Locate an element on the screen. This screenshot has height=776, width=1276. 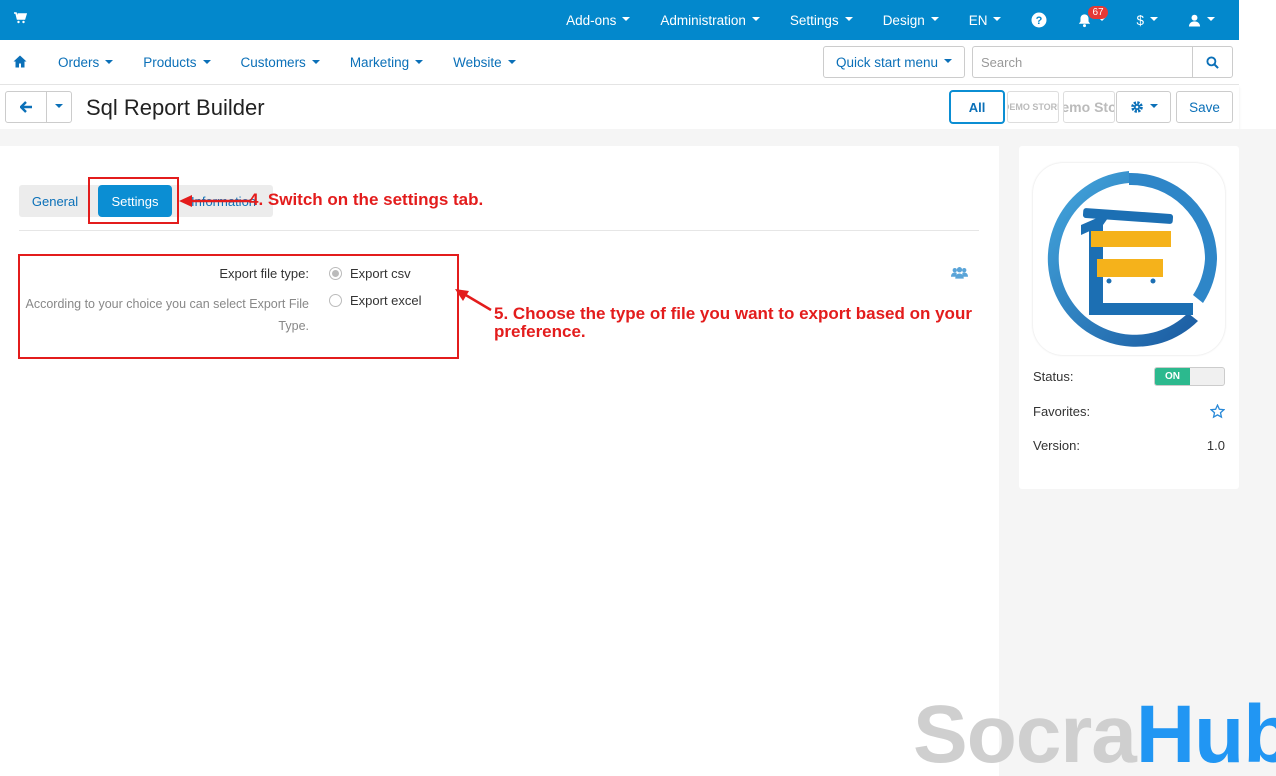
topnav-addons: Add-ons is located at coordinates (598, 20).